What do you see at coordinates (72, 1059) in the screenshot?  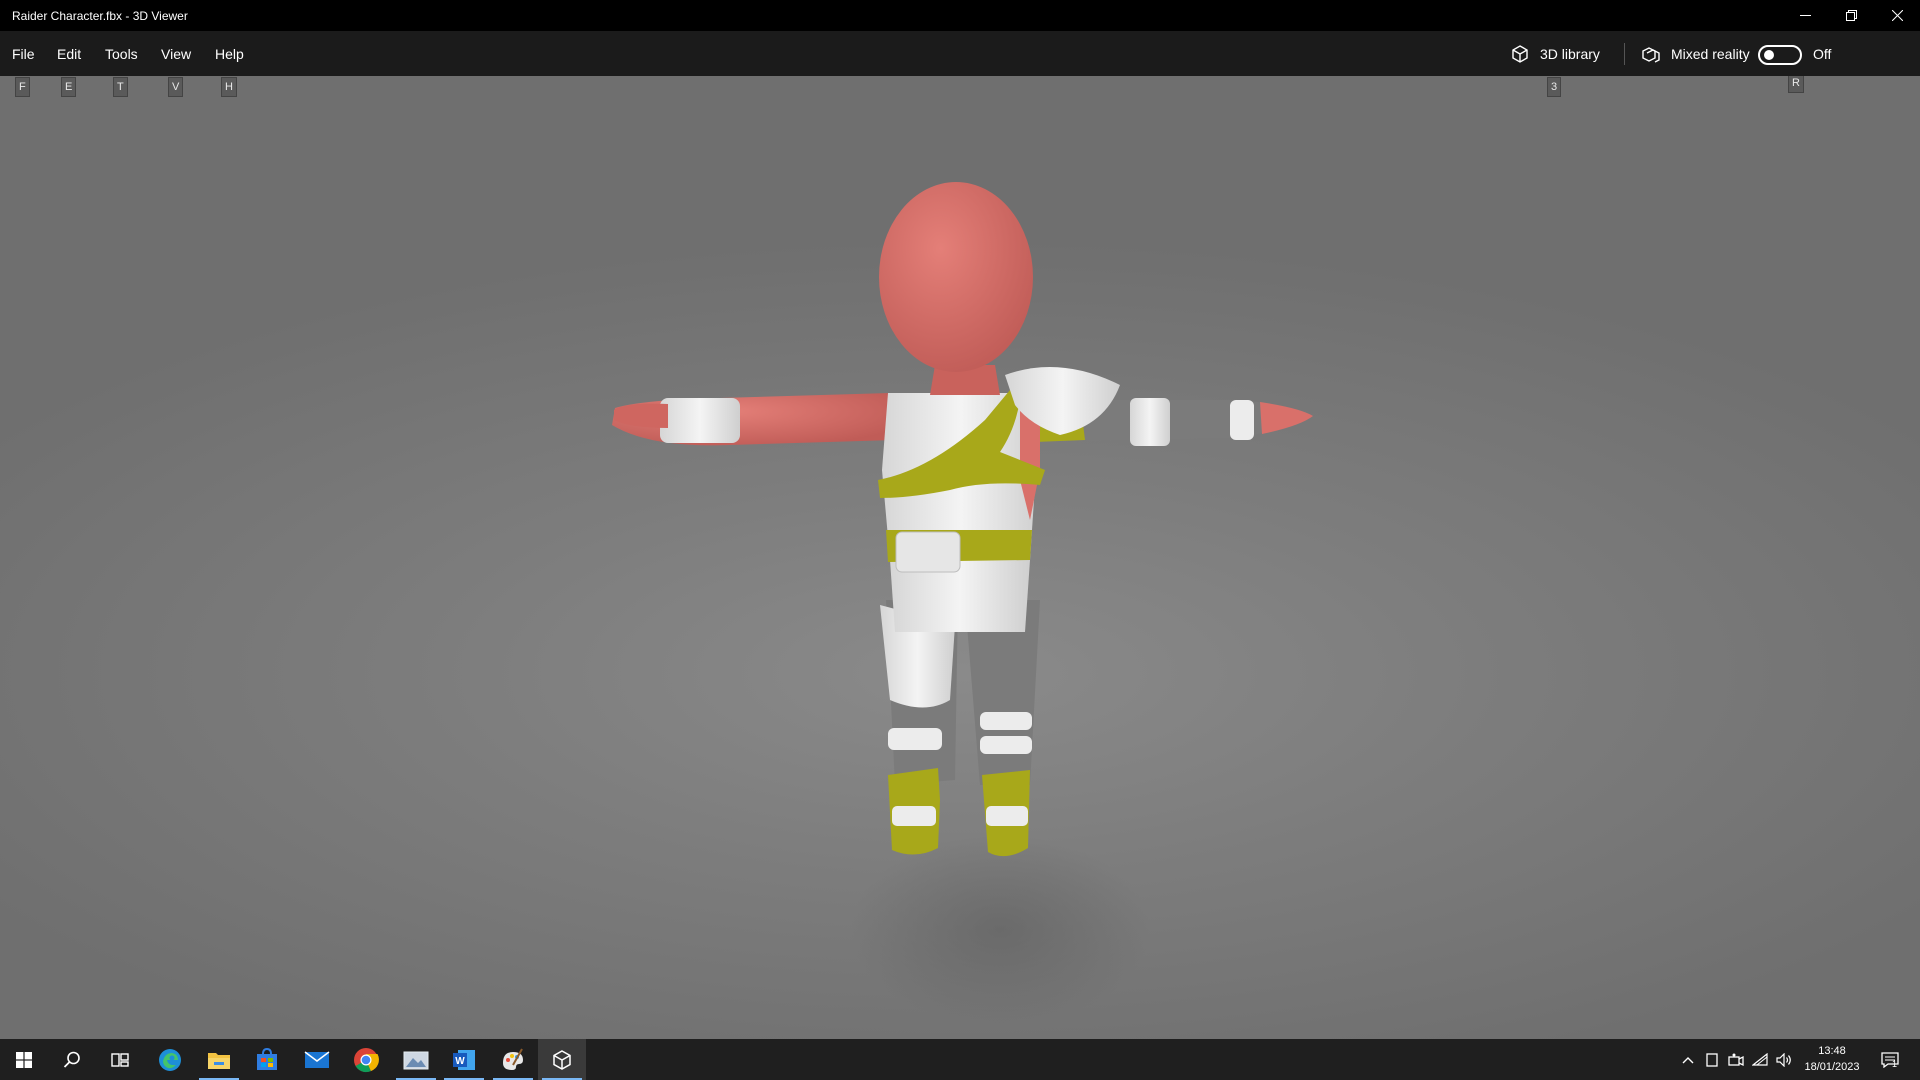 I see `search-icon` at bounding box center [72, 1059].